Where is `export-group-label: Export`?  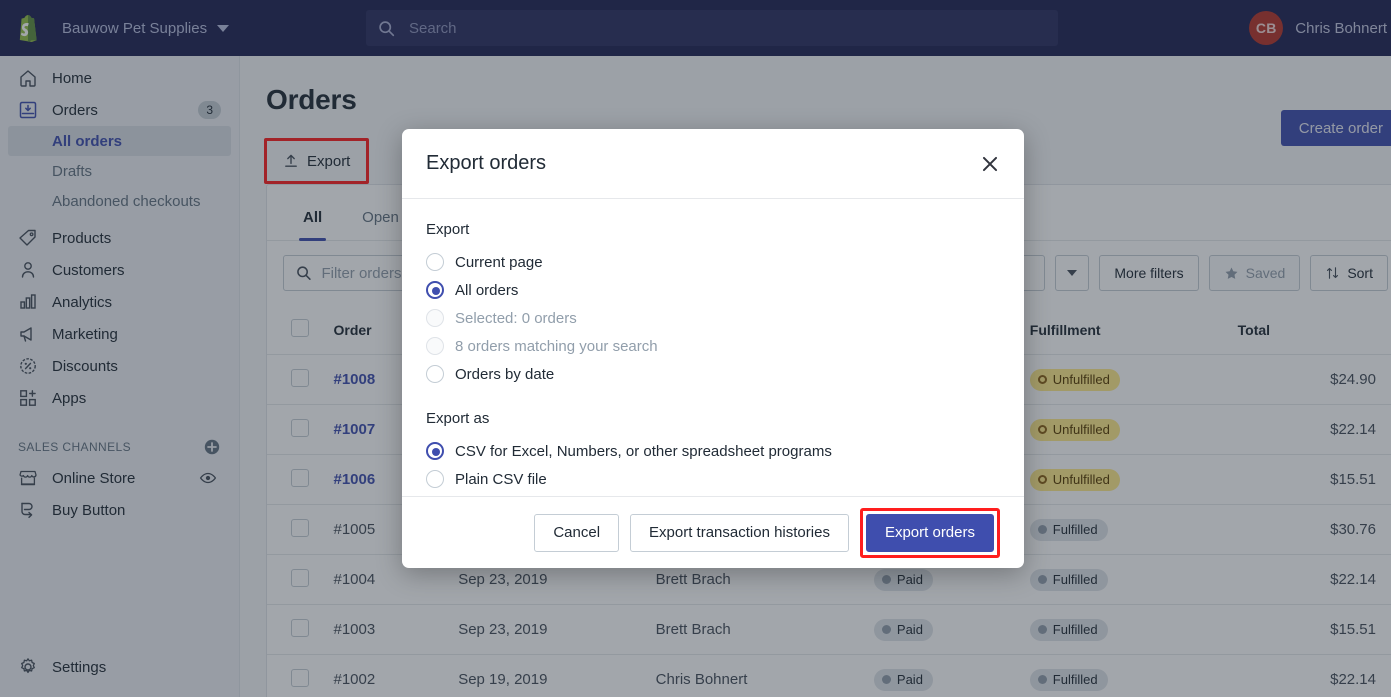 export-group-label: Export is located at coordinates (448, 229).